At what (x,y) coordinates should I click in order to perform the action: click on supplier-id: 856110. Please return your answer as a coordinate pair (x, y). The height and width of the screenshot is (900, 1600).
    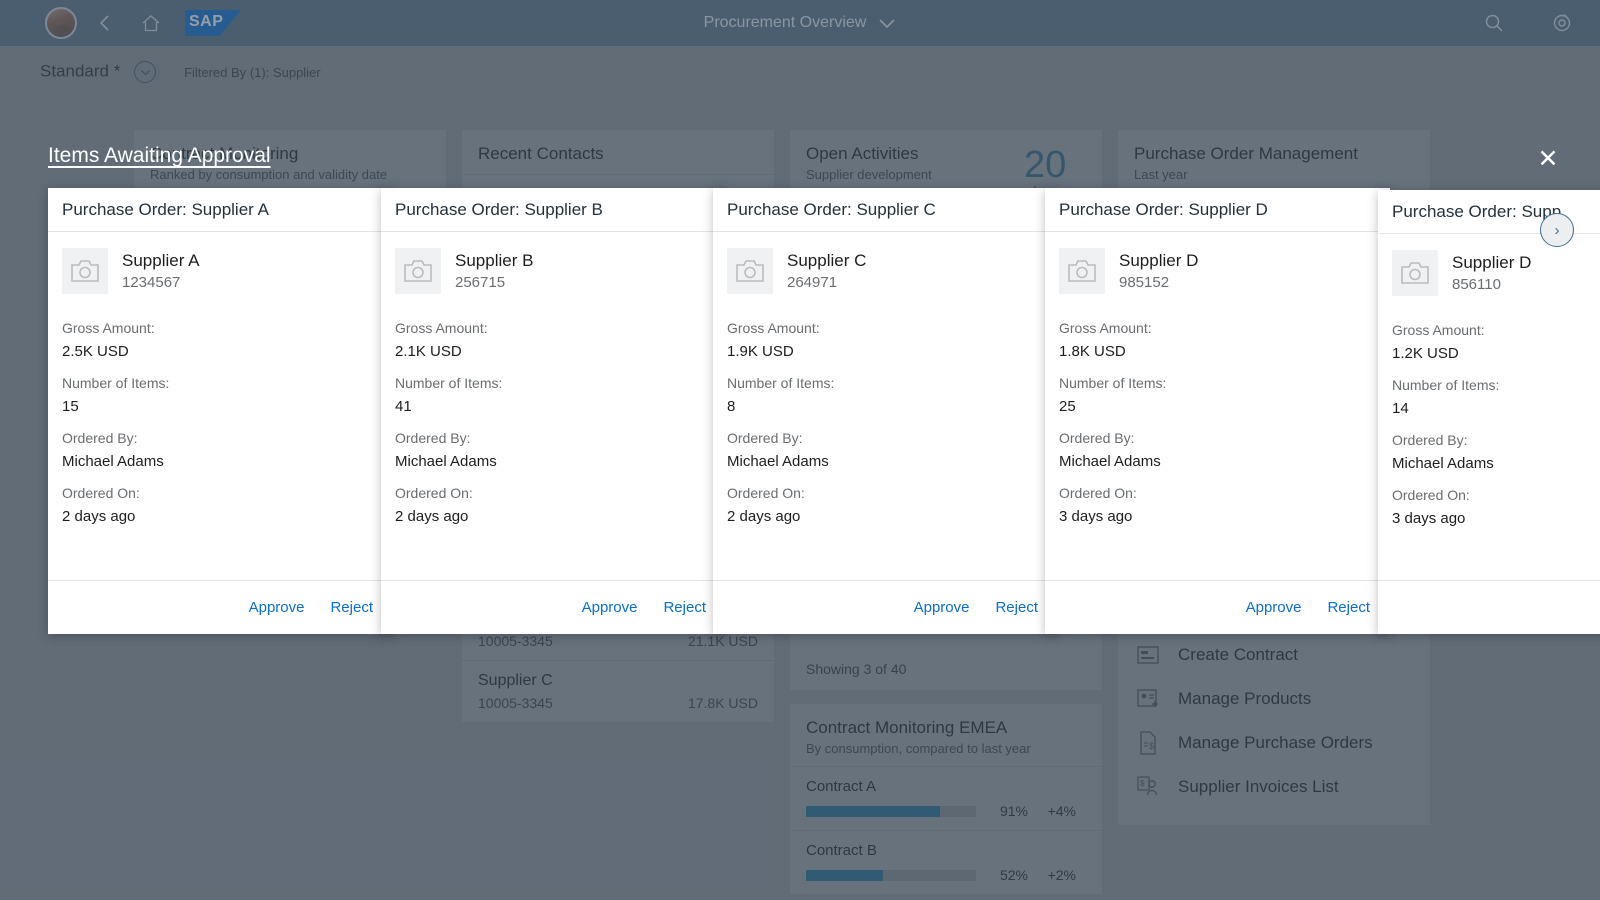
    Looking at the image, I should click on (1476, 284).